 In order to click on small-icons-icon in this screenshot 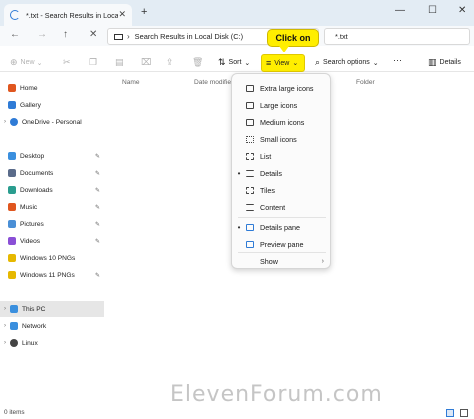, I will do `click(250, 139)`.